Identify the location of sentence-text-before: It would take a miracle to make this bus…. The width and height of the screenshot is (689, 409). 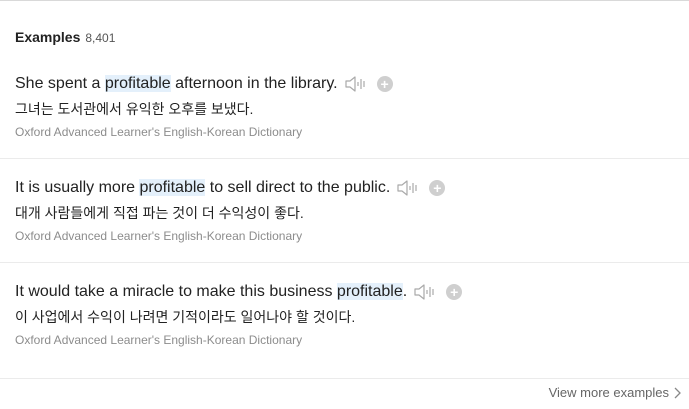
(176, 291).